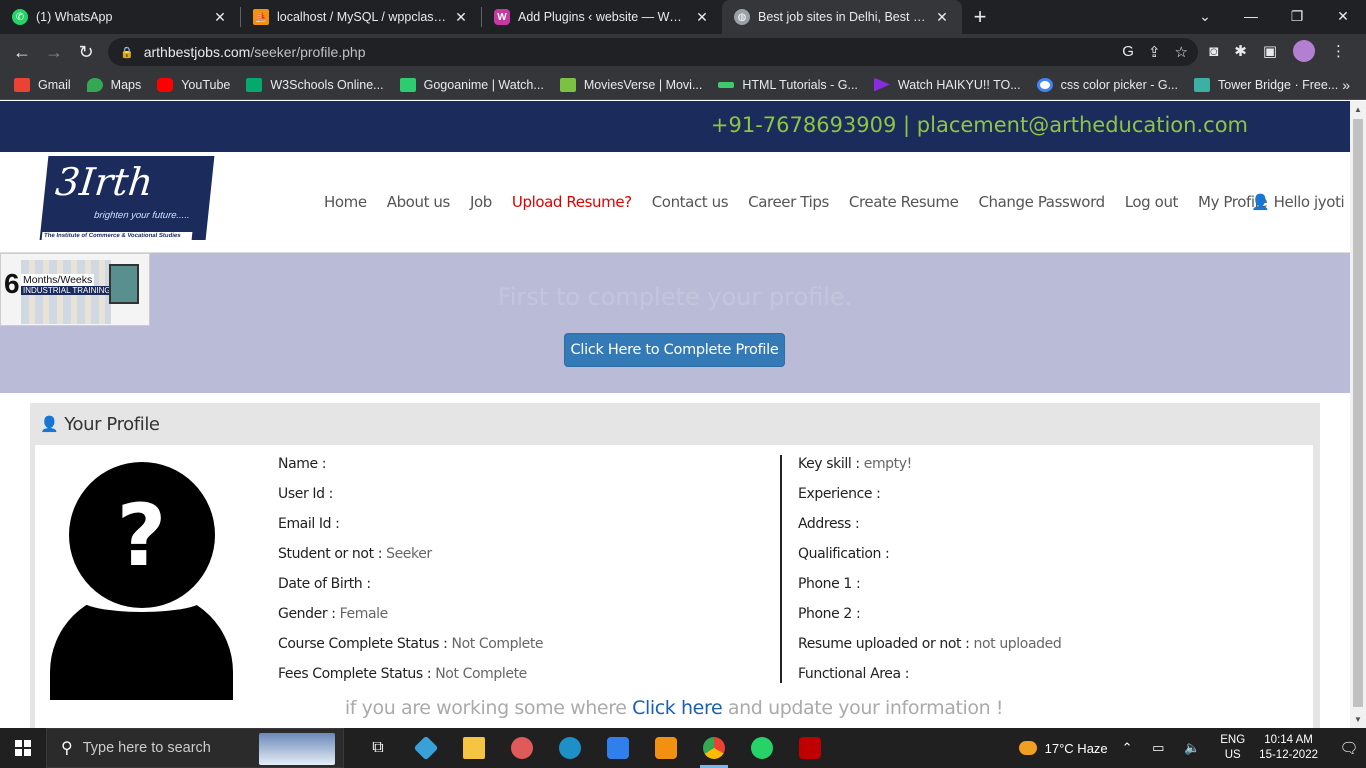 This screenshot has height=768, width=1366. What do you see at coordinates (675, 297) in the screenshot?
I see `banner-message: First to complete your profile.` at bounding box center [675, 297].